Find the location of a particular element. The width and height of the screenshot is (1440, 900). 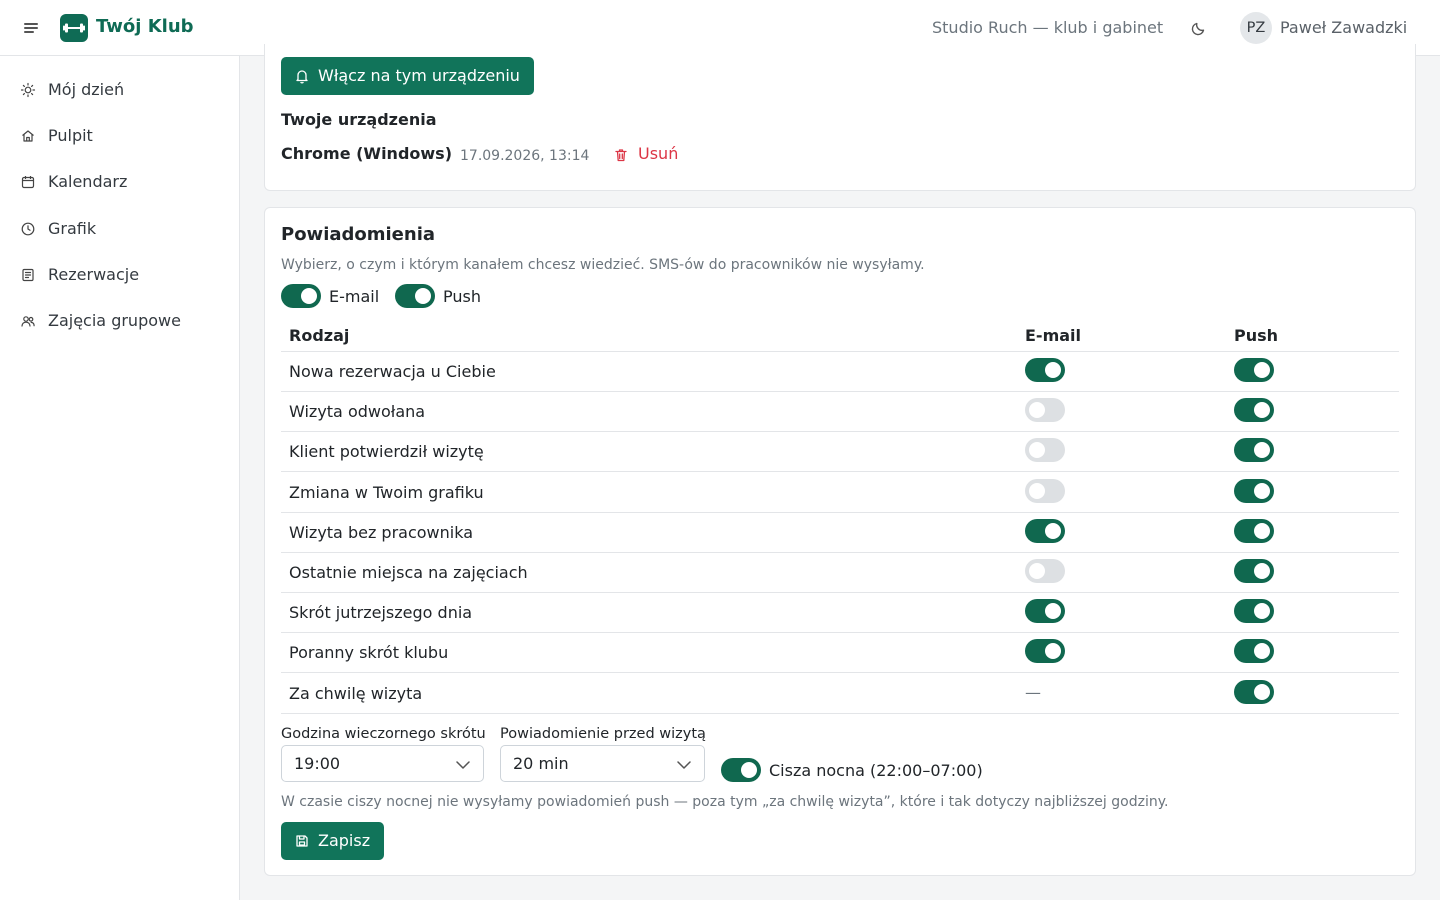

row-label: Wizyta bez pracownika is located at coordinates (381, 532).